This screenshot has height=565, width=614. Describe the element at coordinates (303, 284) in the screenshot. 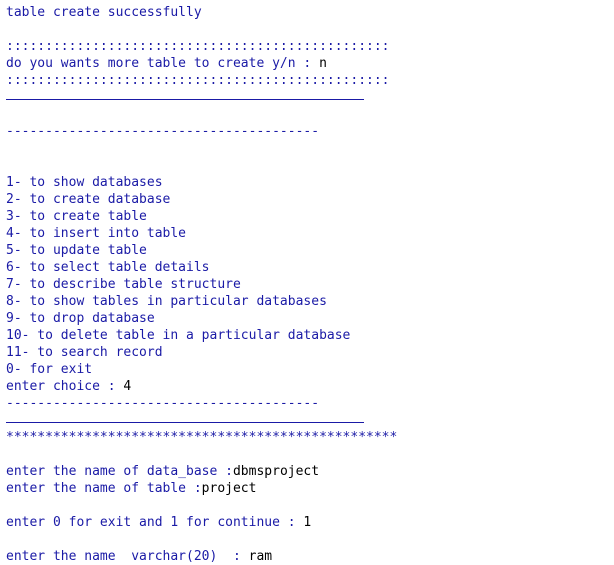

I see `console-line: 7- to describe table structure` at that location.